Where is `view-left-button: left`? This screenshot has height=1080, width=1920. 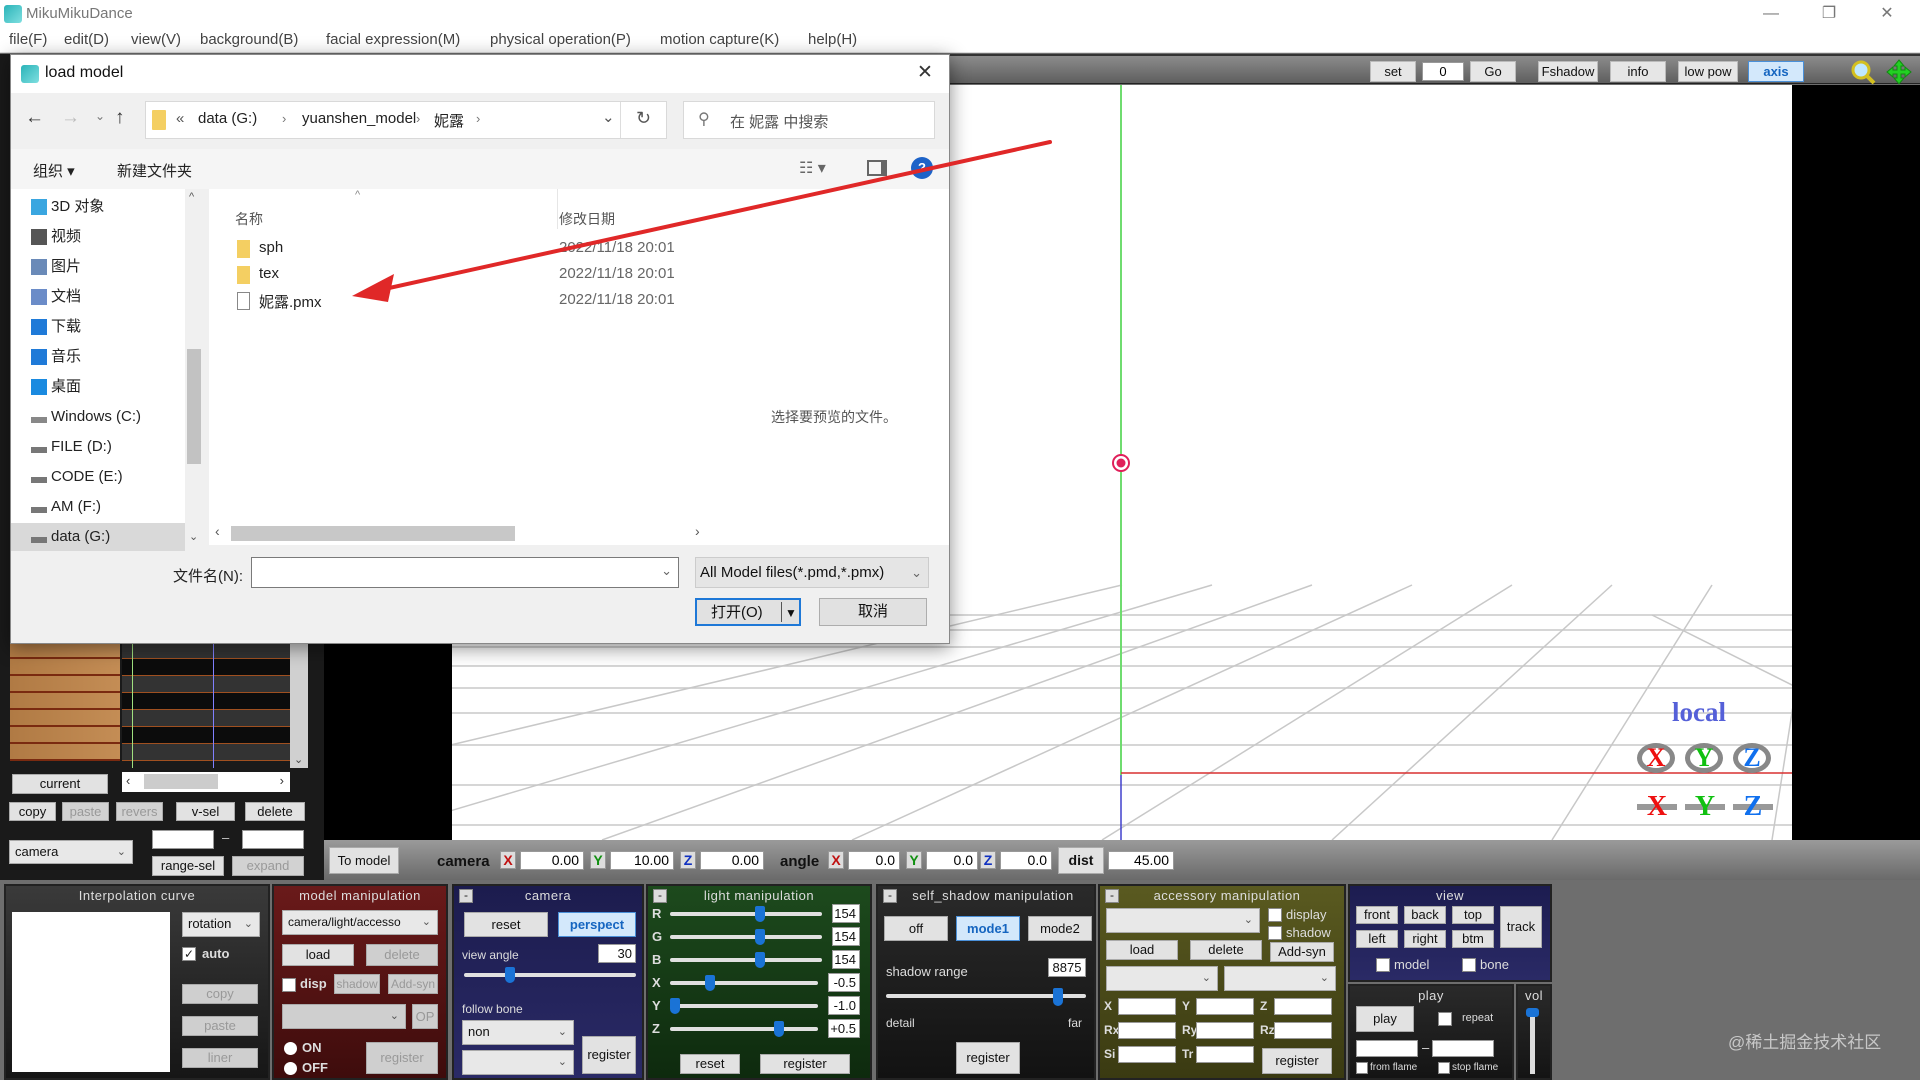
view-left-button: left is located at coordinates (1377, 939).